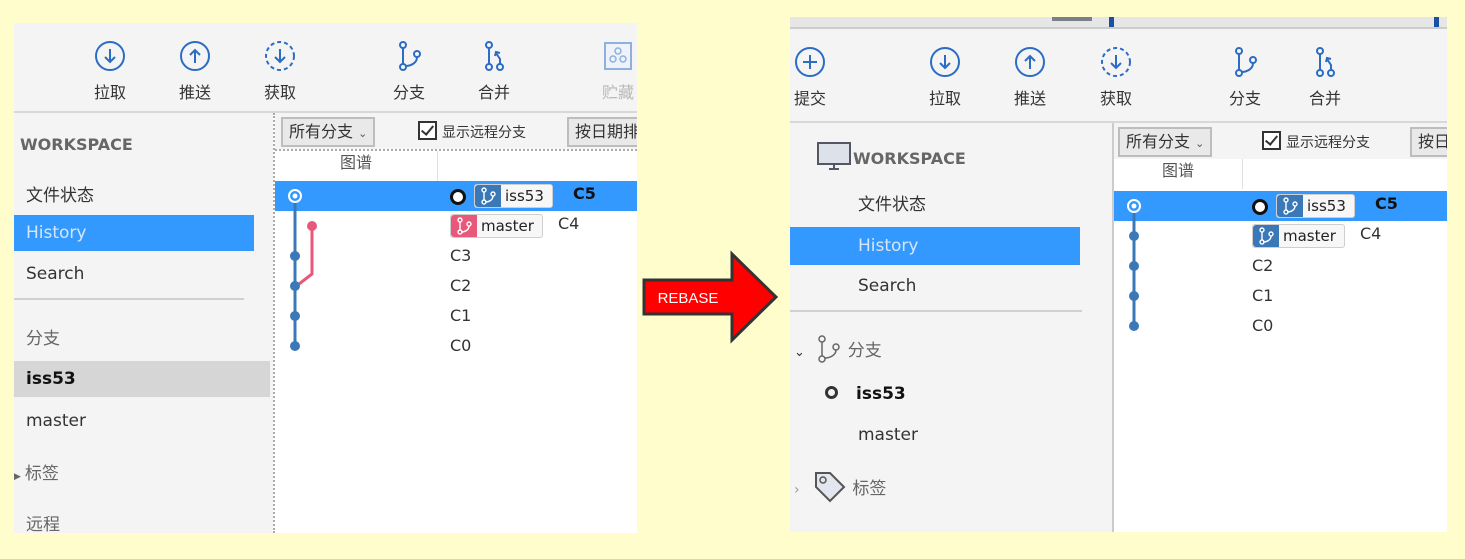 The image size is (1465, 559). I want to click on branches-header: 分支, so click(43, 339).